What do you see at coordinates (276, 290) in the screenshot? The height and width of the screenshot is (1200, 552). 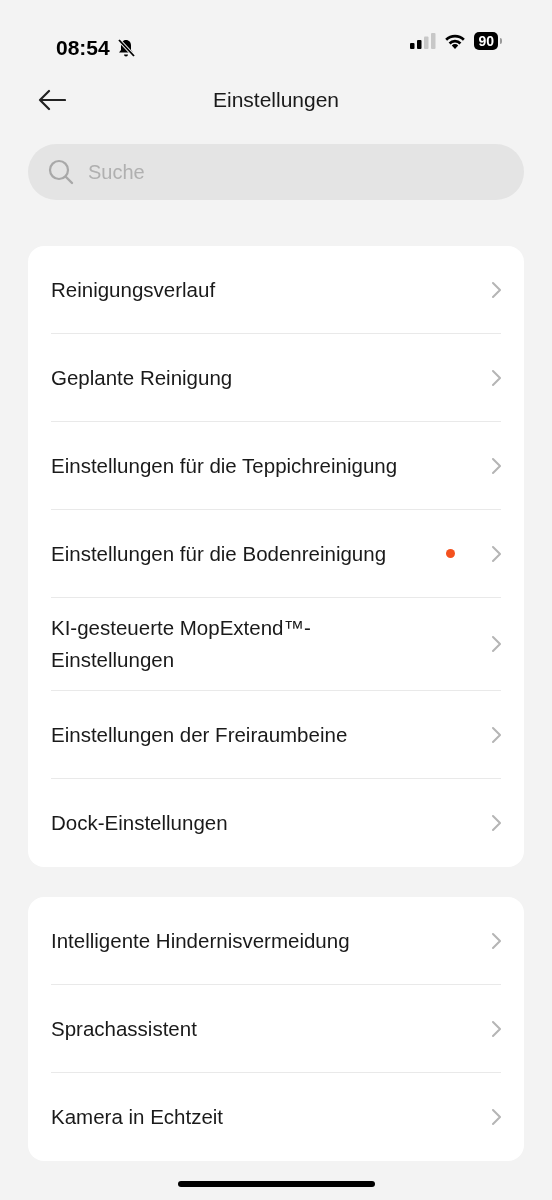 I see `settings-item: Reinigungsverlauf` at bounding box center [276, 290].